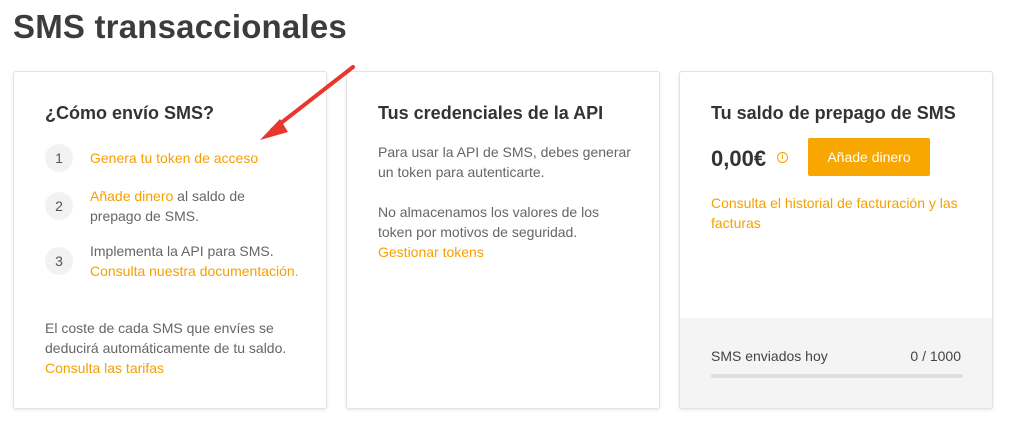  Describe the element at coordinates (59, 261) in the screenshot. I see `step-number: 3` at that location.